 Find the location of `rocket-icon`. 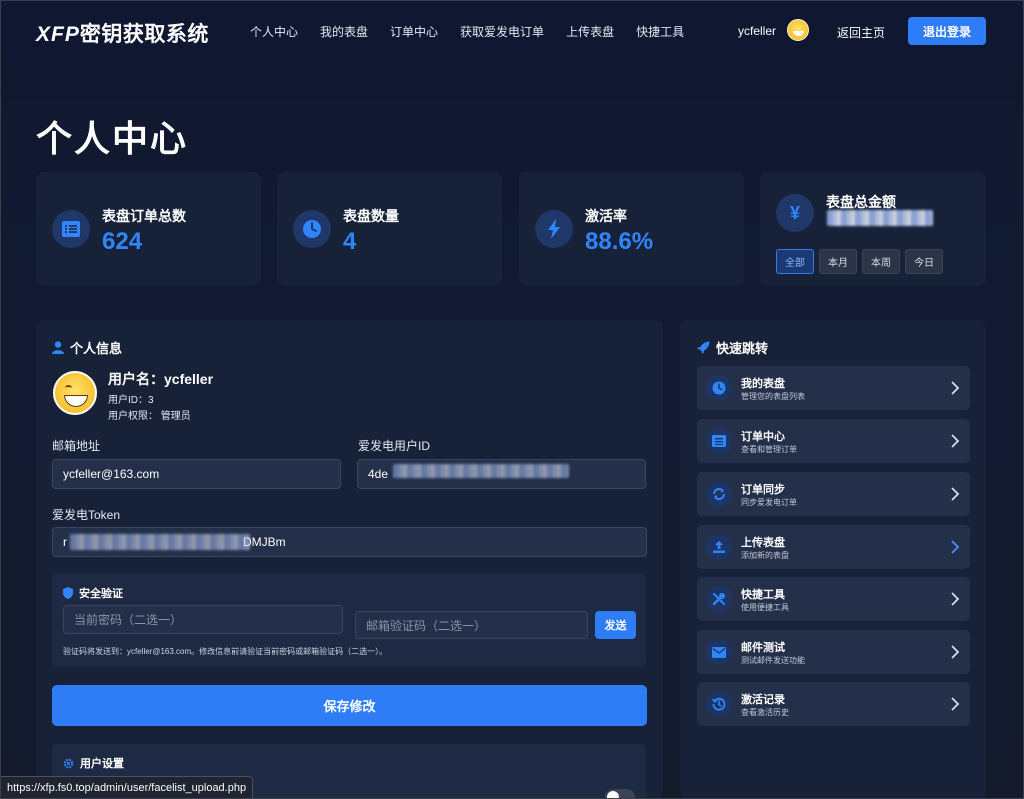

rocket-icon is located at coordinates (703, 347).